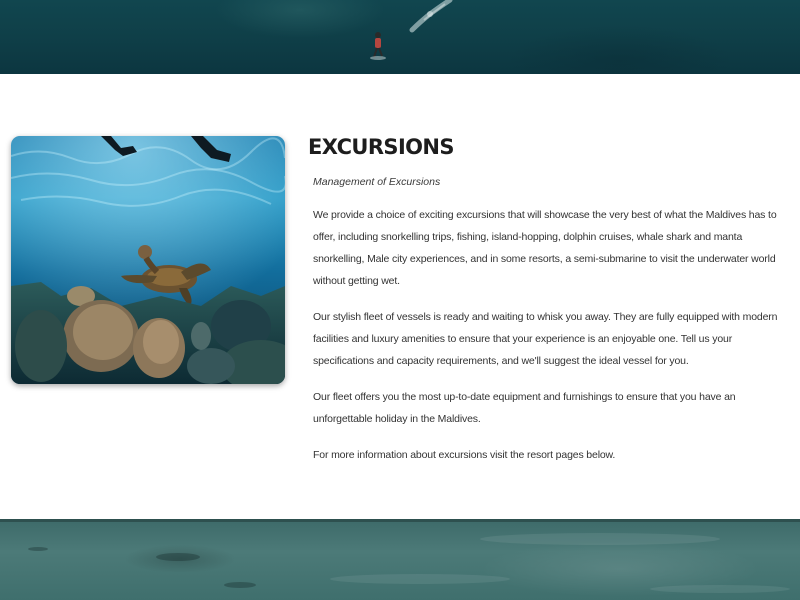 The height and width of the screenshot is (600, 800). I want to click on kitesurfer-wake-icon, so click(431, 16).